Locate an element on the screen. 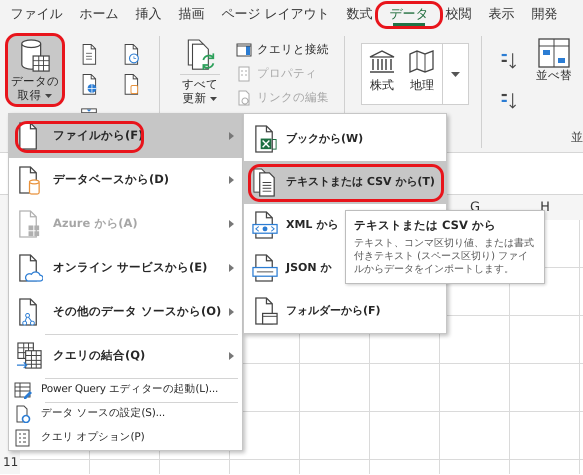 The width and height of the screenshot is (583, 475). tooltip-title: テキストまたは CSV から is located at coordinates (425, 225).